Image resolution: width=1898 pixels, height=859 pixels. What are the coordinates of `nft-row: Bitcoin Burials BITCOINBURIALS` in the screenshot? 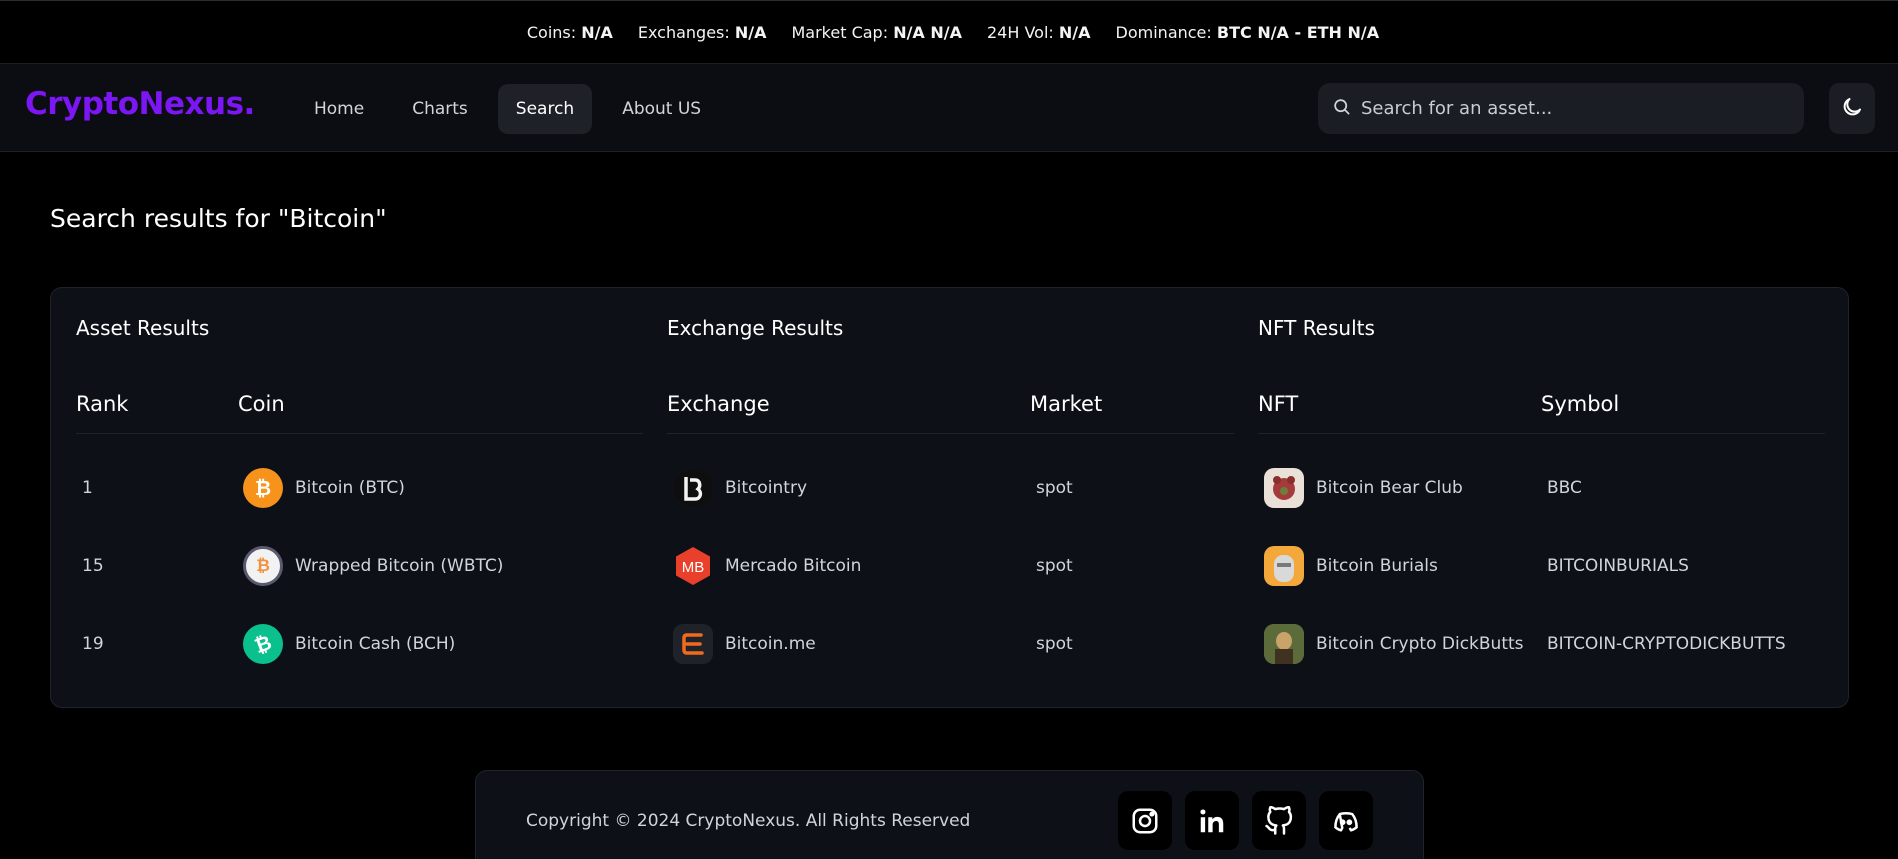 It's located at (1541, 566).